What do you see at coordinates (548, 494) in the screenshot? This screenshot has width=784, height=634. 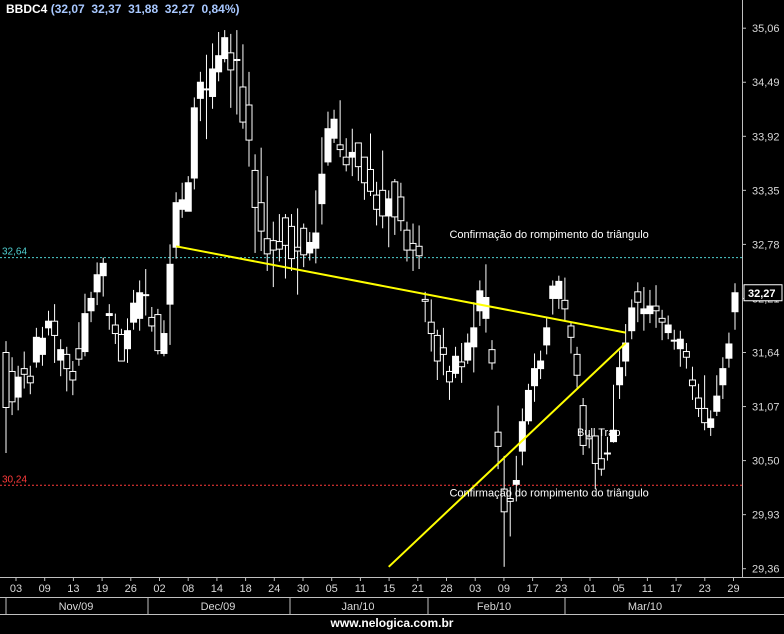 I see `confirmation-bottom-annotation: Confirmação do rompimento do triângulo` at bounding box center [548, 494].